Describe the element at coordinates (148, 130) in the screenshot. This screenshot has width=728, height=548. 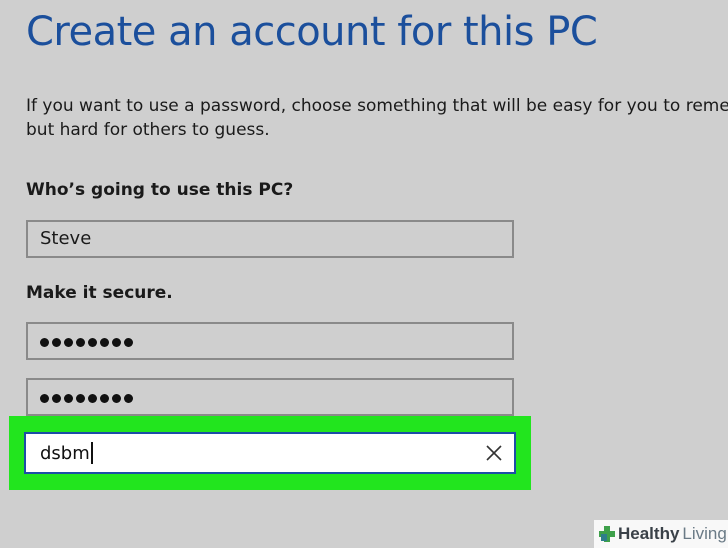
I see `description-line-2: but hard for others to guess.` at that location.